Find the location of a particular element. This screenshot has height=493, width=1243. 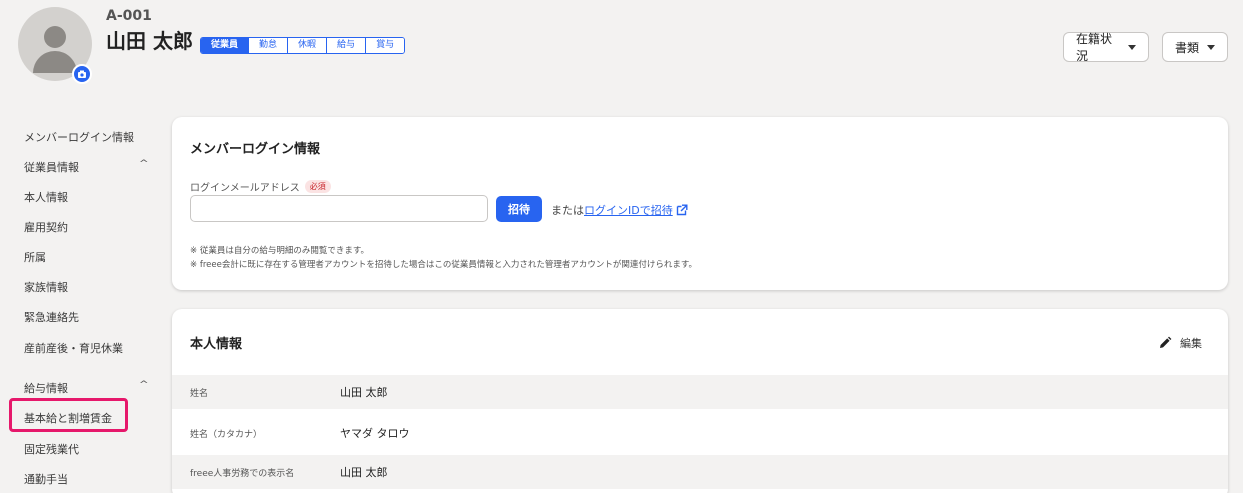

sidebar-item-department: 所属 is located at coordinates (35, 257).